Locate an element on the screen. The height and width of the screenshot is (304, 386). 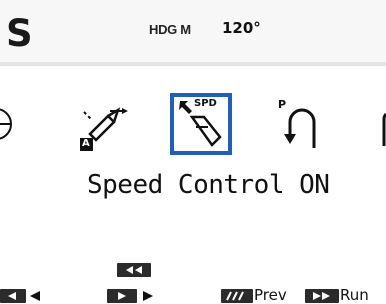
partial-mode-icon is located at coordinates (380, 128).